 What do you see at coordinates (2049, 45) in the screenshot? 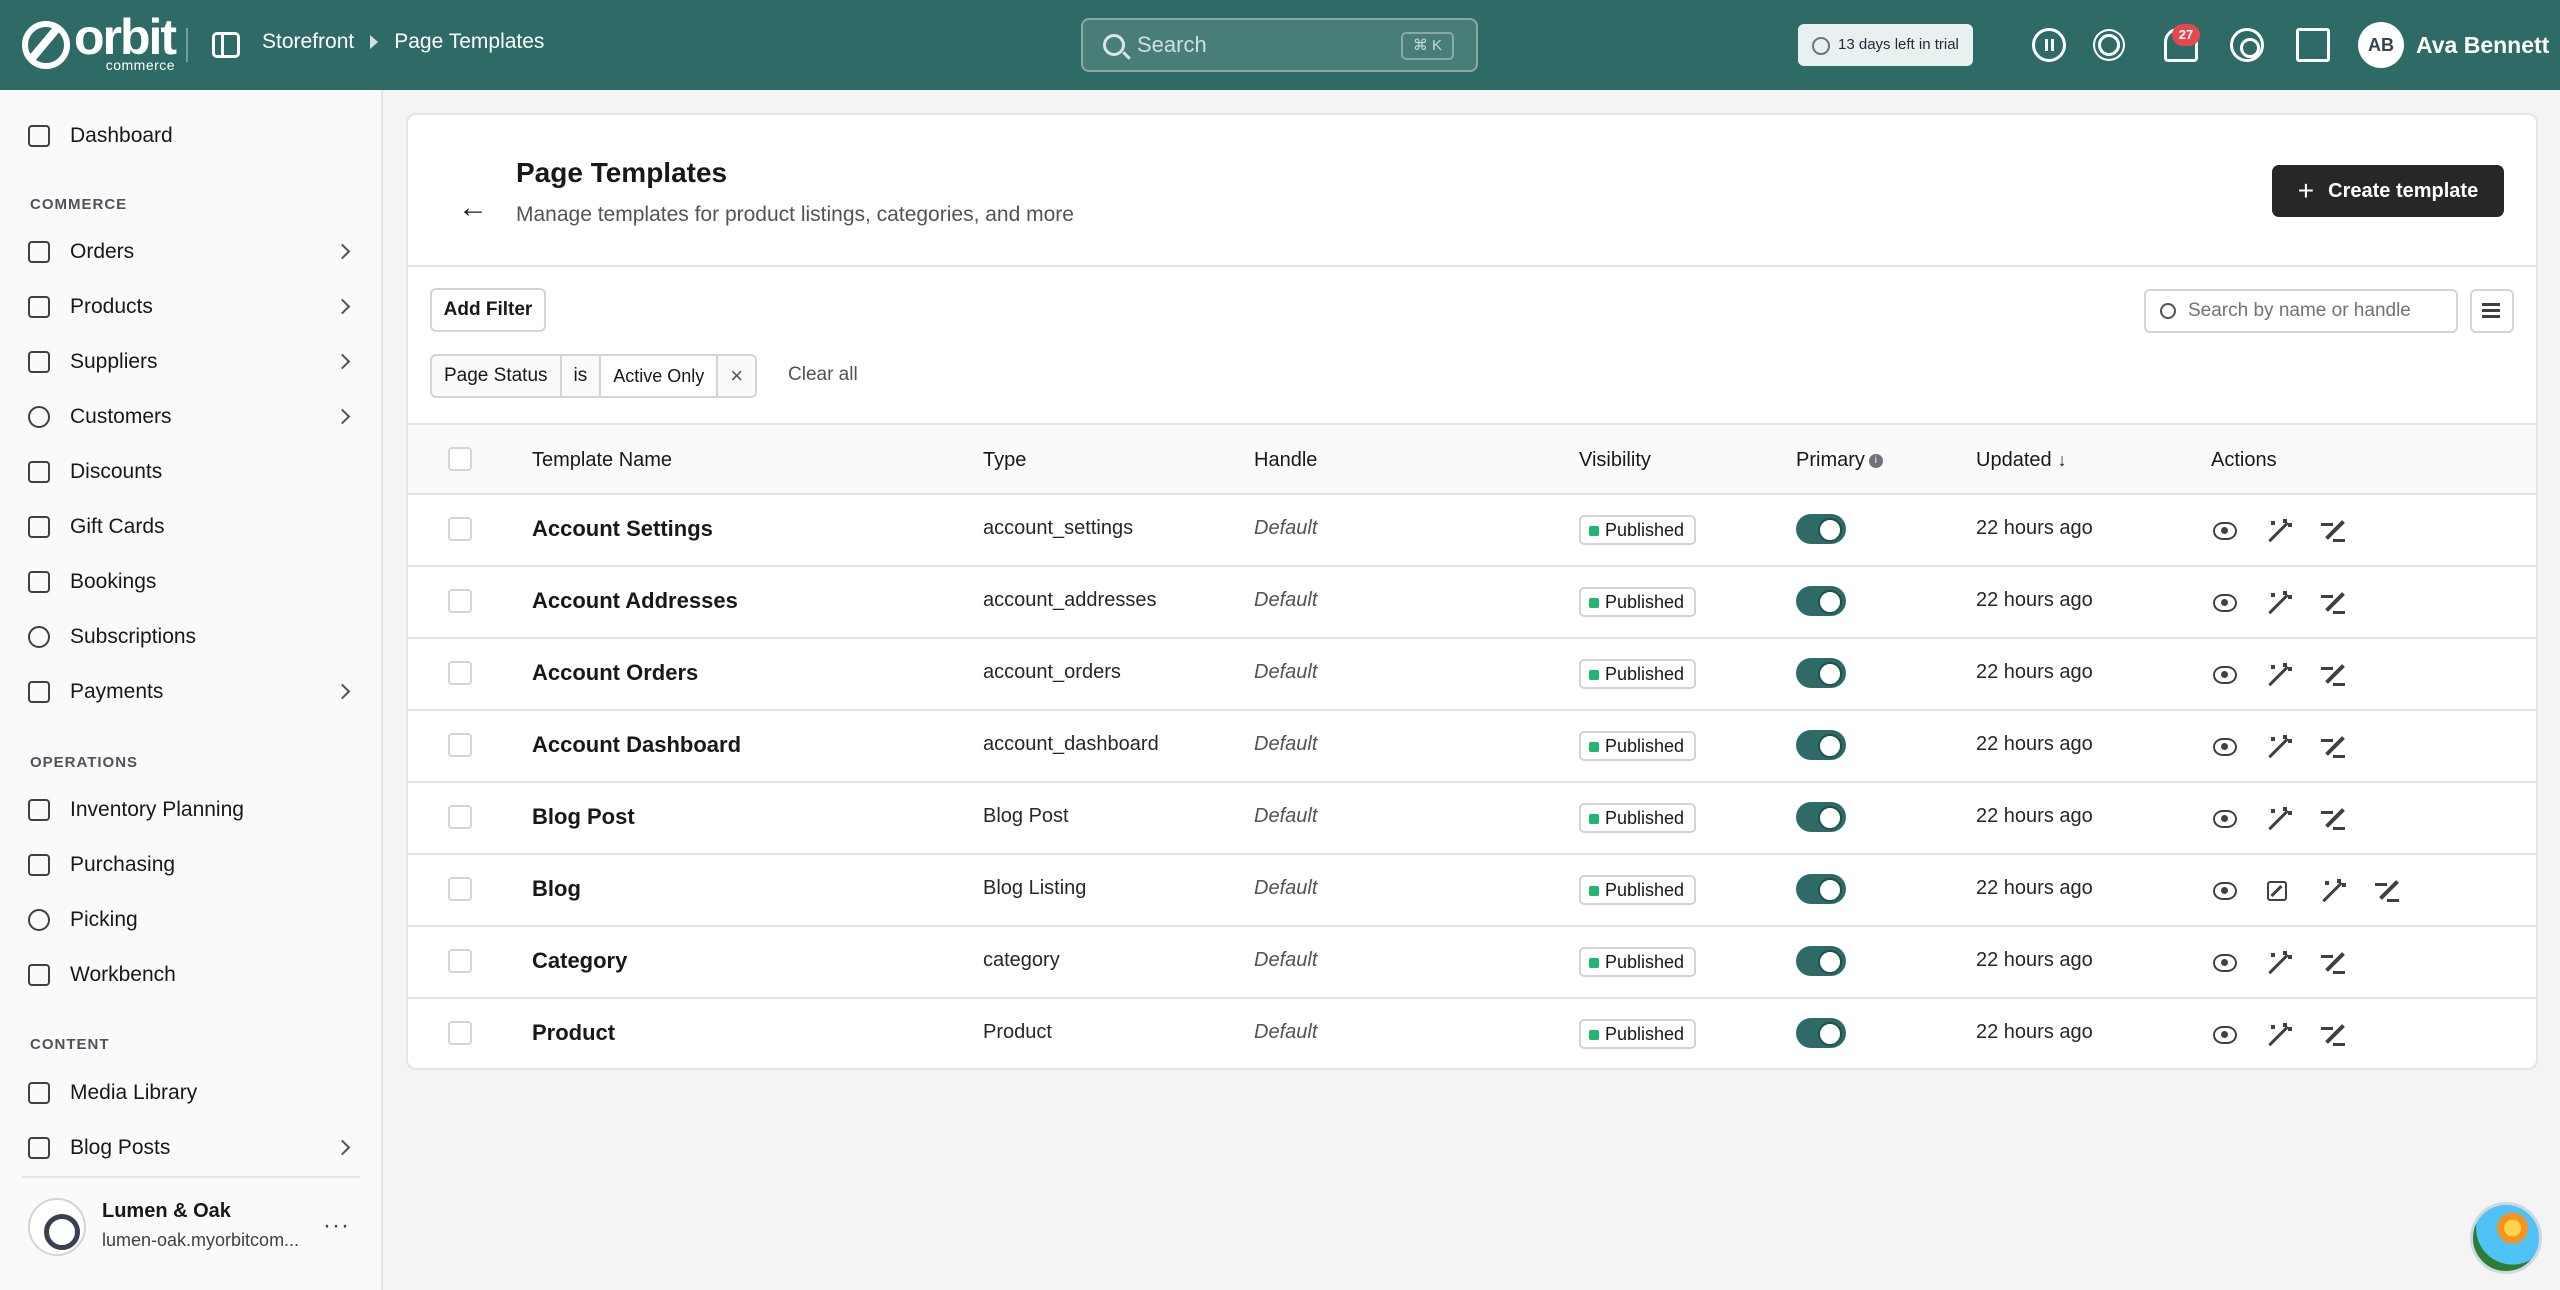
I see `feedback-icon` at bounding box center [2049, 45].